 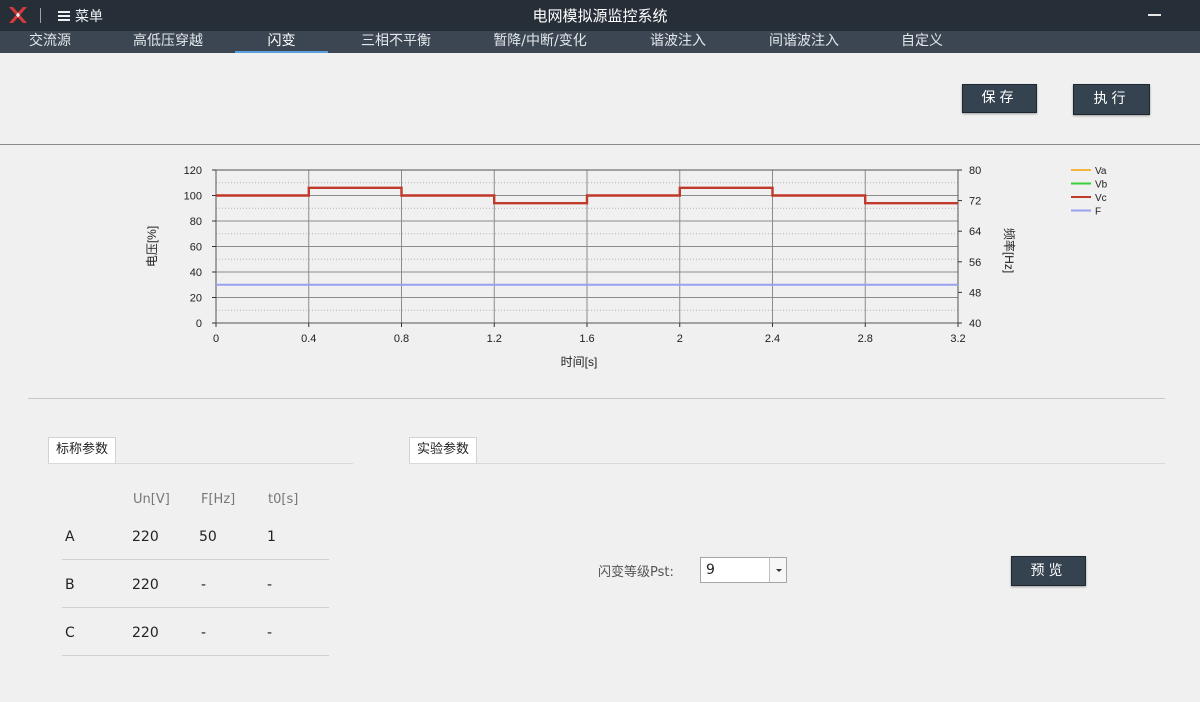 I want to click on x-tick-label: 0.8, so click(x=401, y=339).